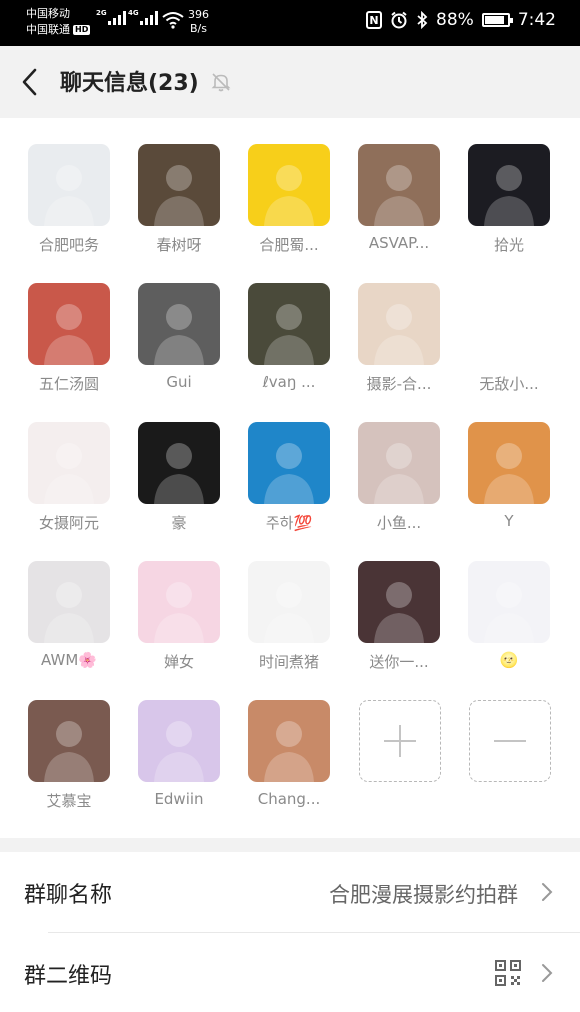 The height and width of the screenshot is (1012, 580). I want to click on add-member-button, so click(400, 741).